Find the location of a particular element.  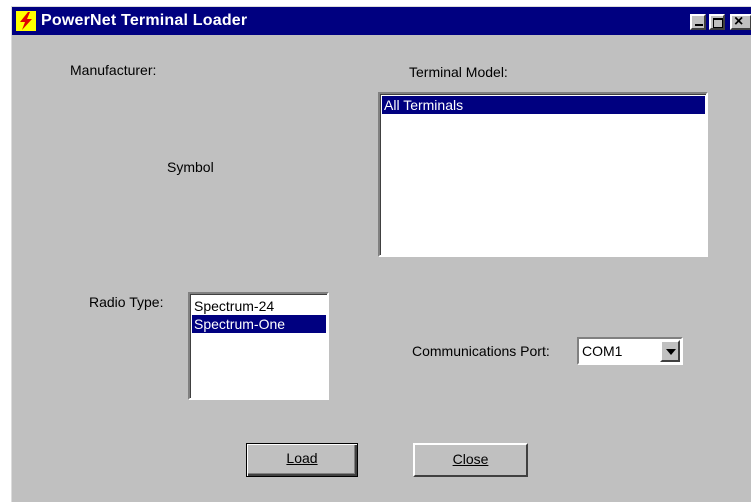

close-button: Close is located at coordinates (470, 460).